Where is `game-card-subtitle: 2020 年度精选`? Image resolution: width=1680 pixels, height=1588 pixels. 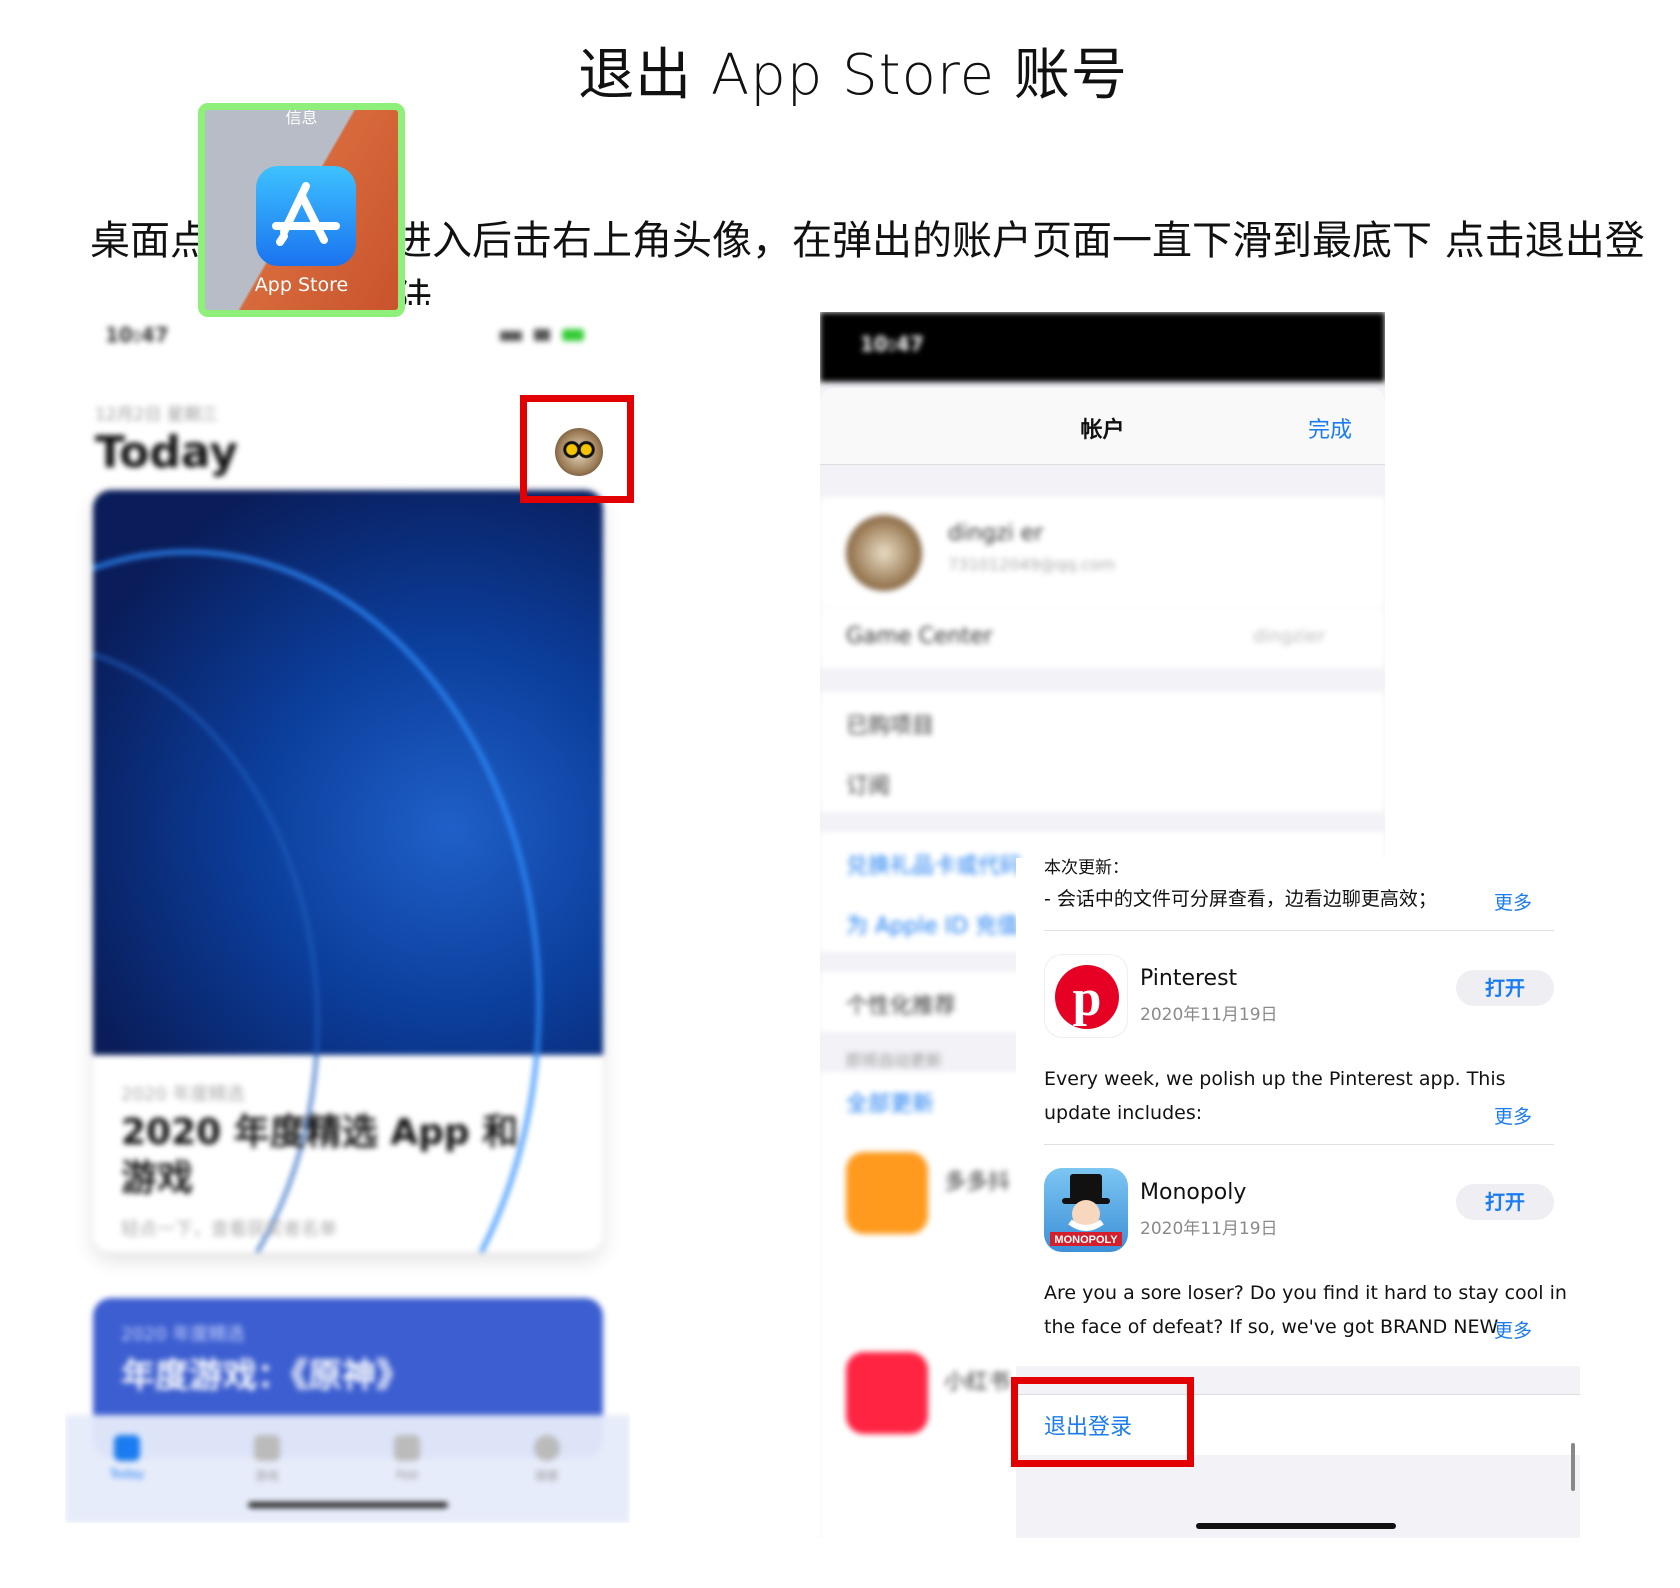
game-card-subtitle: 2020 年度精选 is located at coordinates (183, 1334).